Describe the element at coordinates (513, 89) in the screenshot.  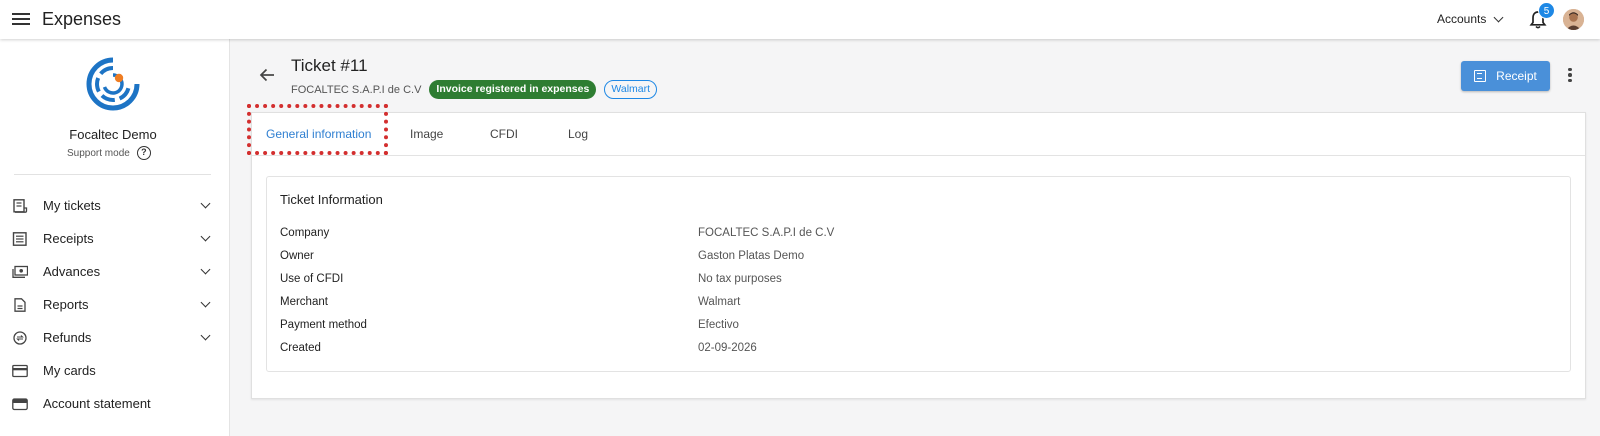
I see `status-badge: Invoice registered in expenses` at that location.